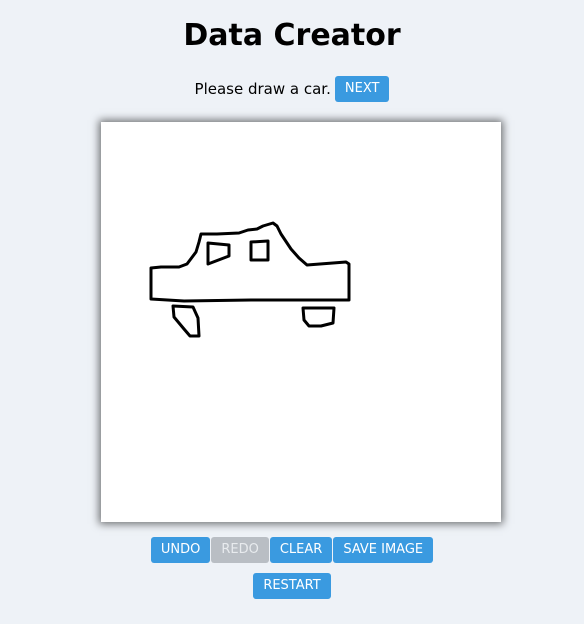  What do you see at coordinates (292, 35) in the screenshot?
I see `page-title: Data Creator` at bounding box center [292, 35].